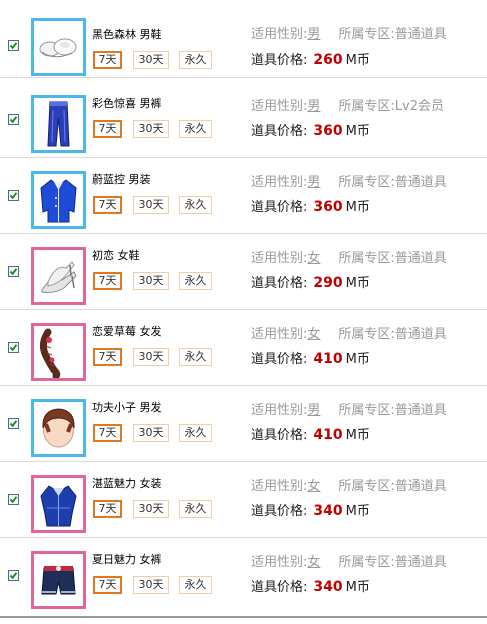 The height and width of the screenshot is (624, 487). I want to click on item-name: 初恋 女鞋, so click(116, 255).